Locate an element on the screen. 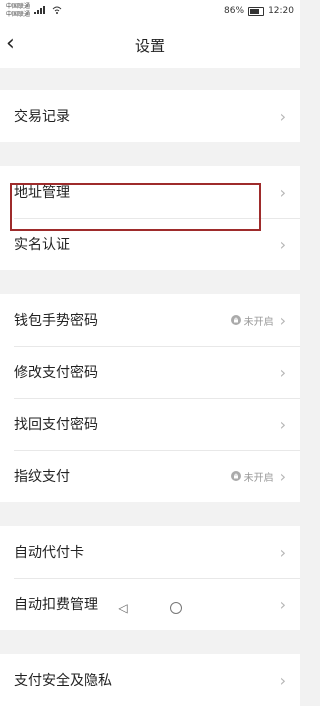  settings-item-security-privacy: 支付安全及隐私 › is located at coordinates (150, 680).